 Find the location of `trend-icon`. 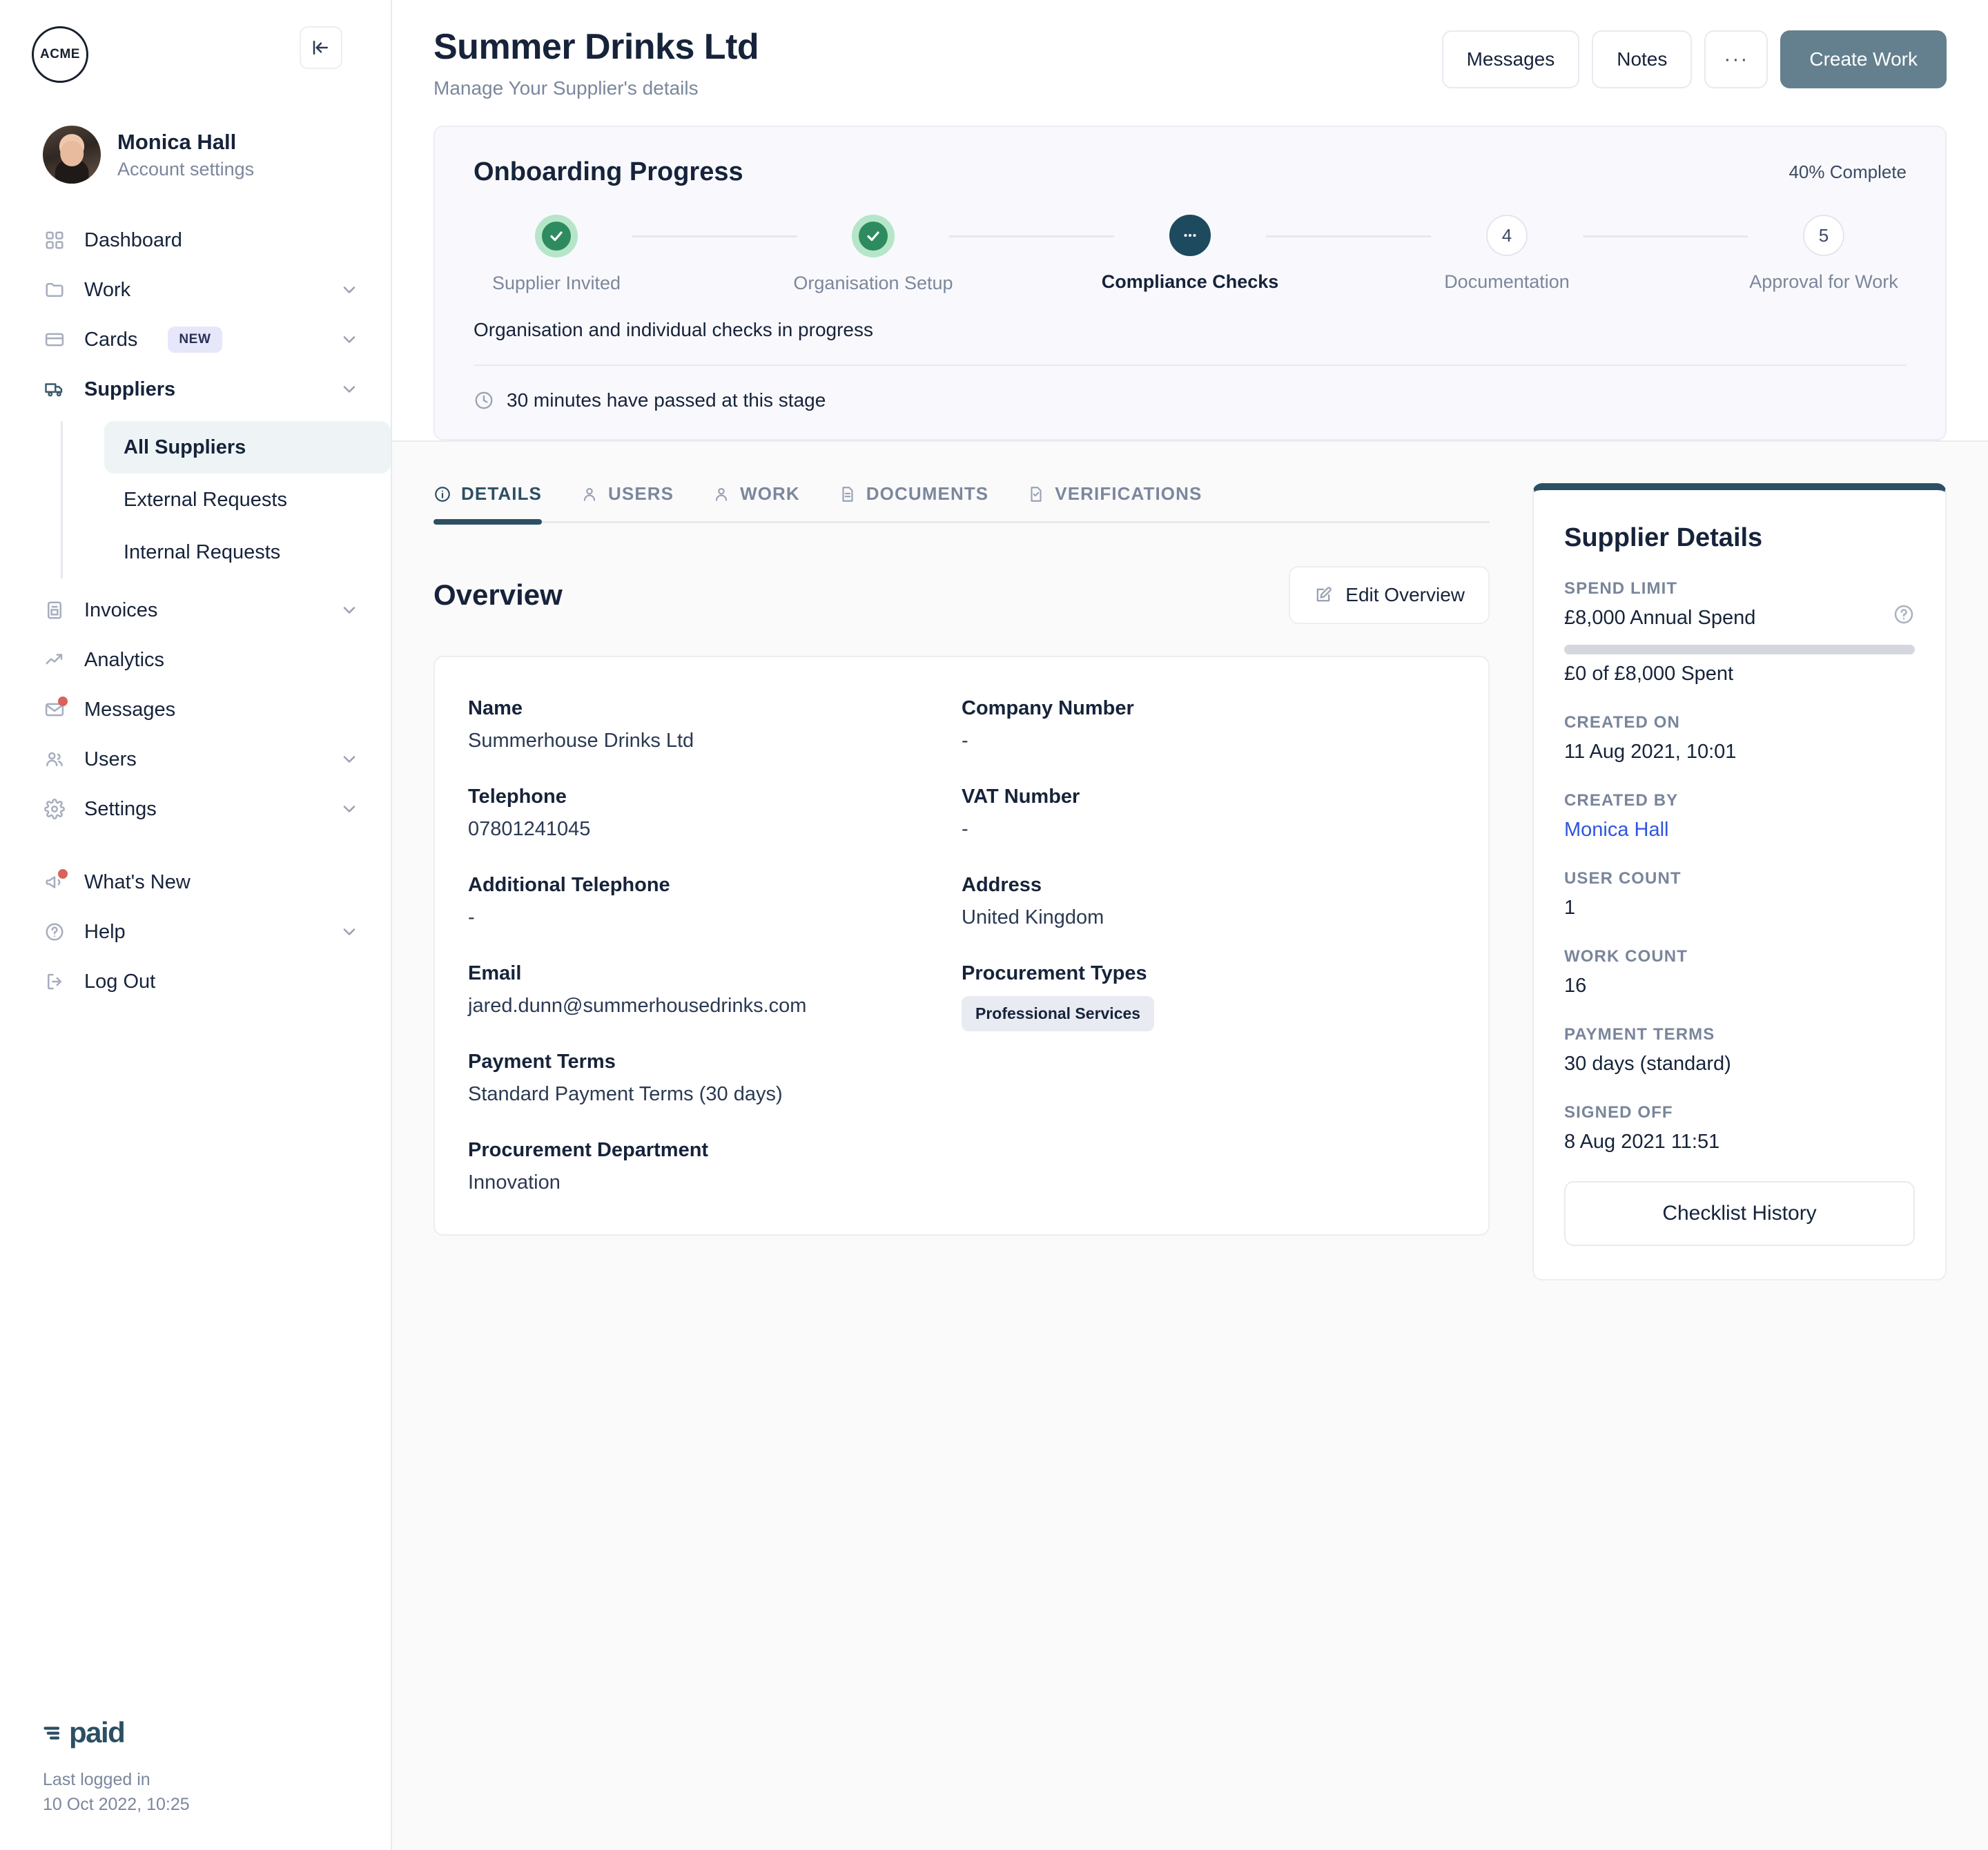

trend-icon is located at coordinates (54, 660).